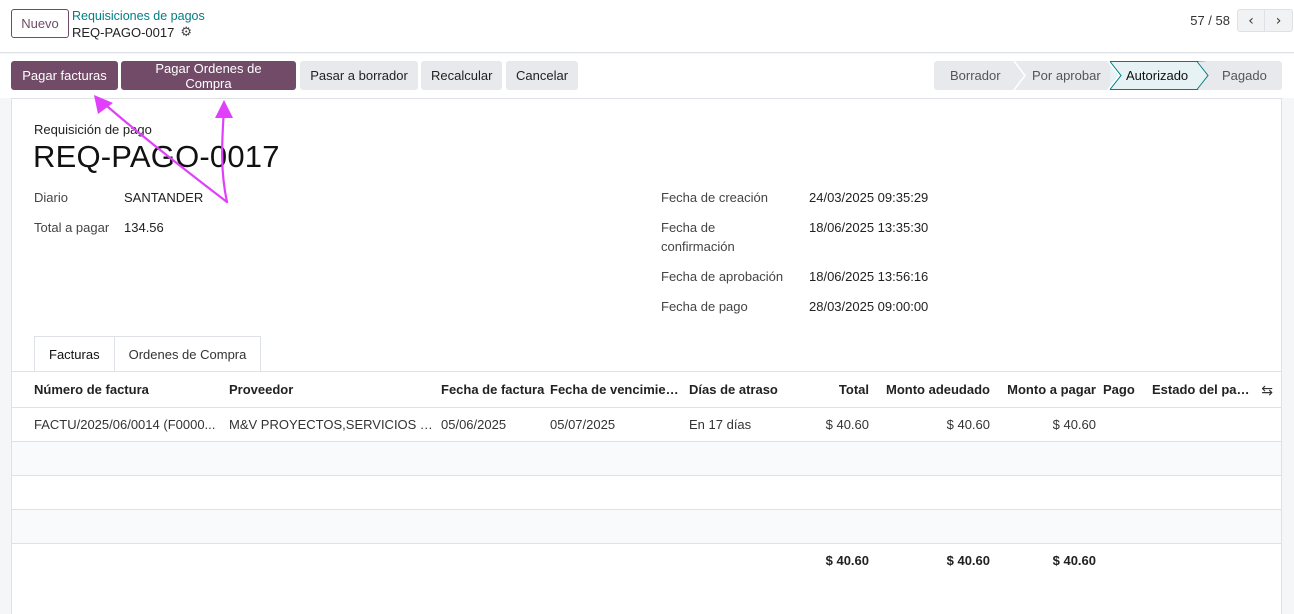 The image size is (1294, 614). What do you see at coordinates (868, 197) in the screenshot?
I see `field-value-creation-date: 24/03/2025 09:35:29` at bounding box center [868, 197].